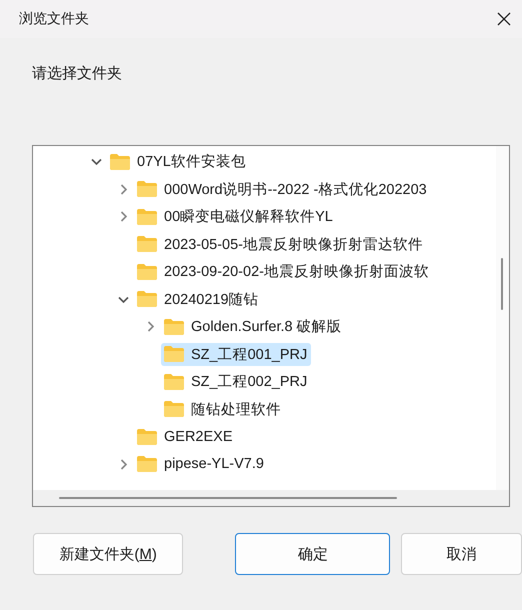  What do you see at coordinates (283, 272) in the screenshot?
I see `folder-item: 2023-09-20-02-地震反射映像折射面波软` at bounding box center [283, 272].